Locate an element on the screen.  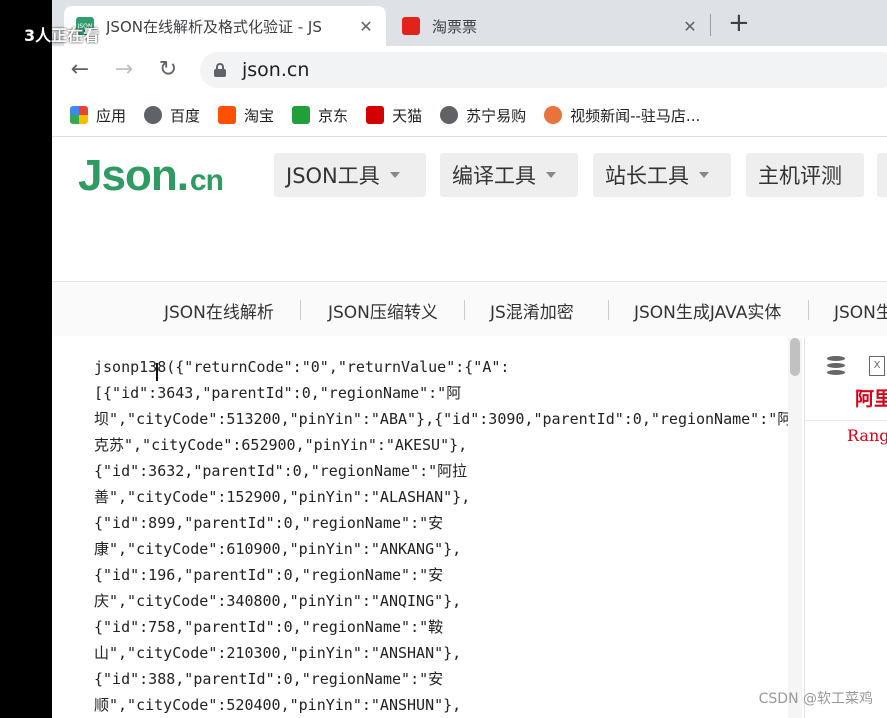
bookmark-apps: 应用 is located at coordinates (98, 115).